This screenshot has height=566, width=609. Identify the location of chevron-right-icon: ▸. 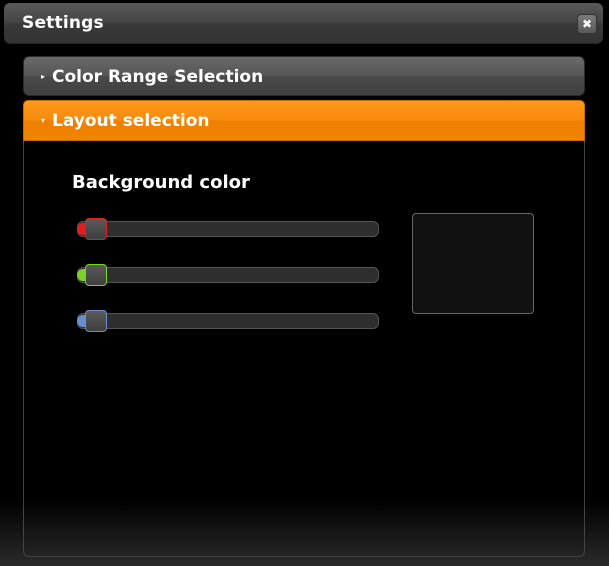
(43, 76).